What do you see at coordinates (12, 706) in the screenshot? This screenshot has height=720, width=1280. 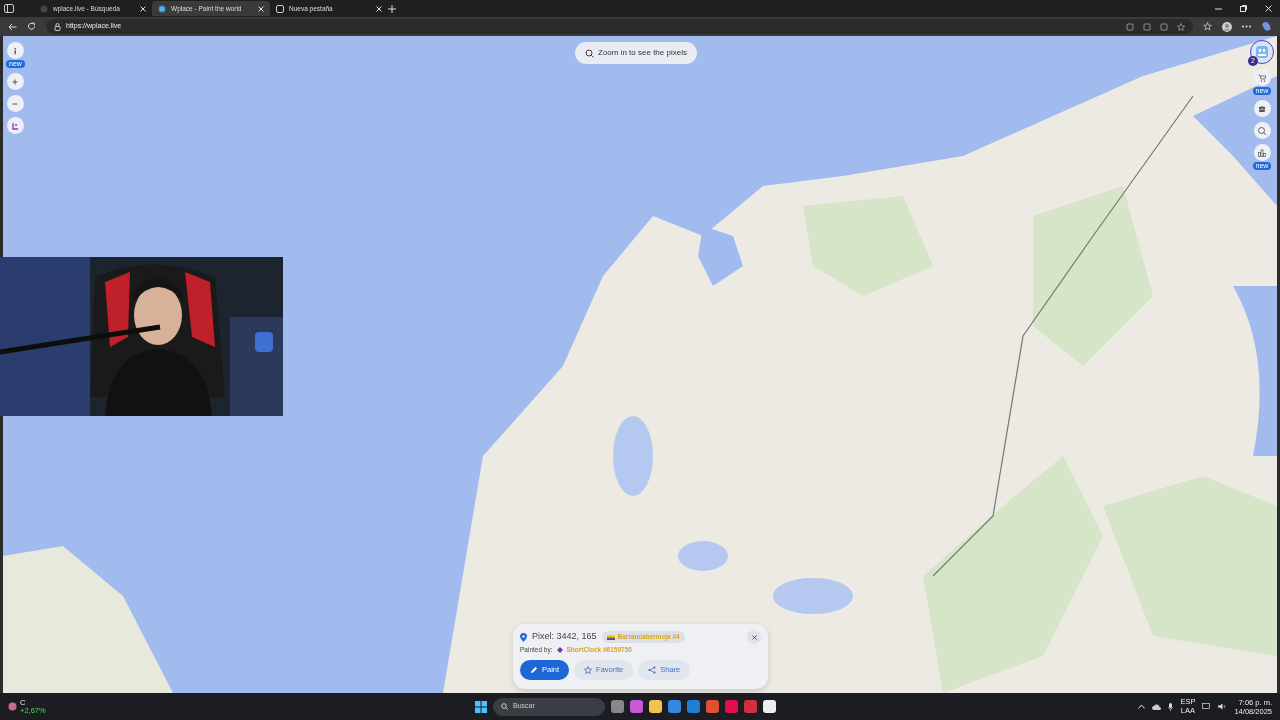 I see `stock-chart-icon` at bounding box center [12, 706].